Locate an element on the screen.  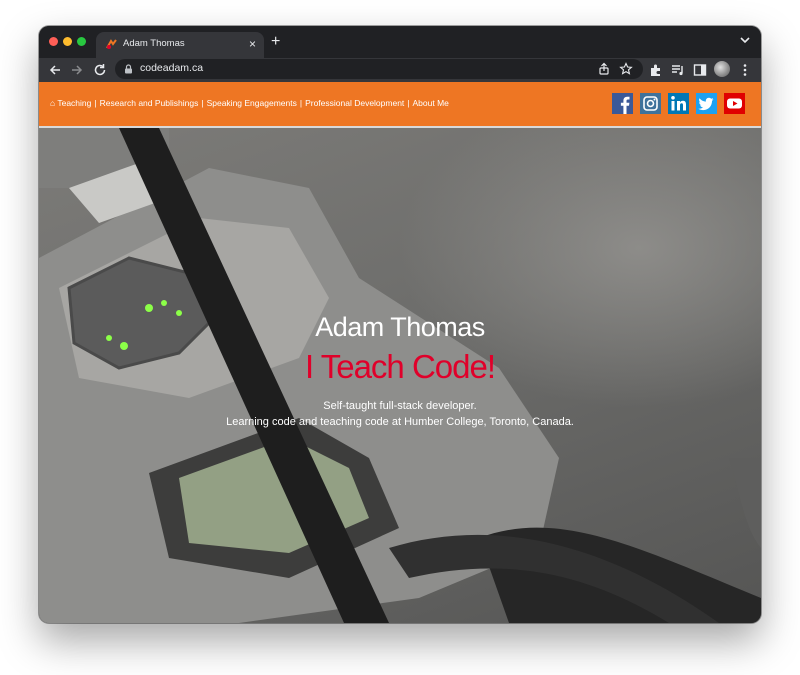
tab-strip: Adam Thomas × + is located at coordinates (400, 42).